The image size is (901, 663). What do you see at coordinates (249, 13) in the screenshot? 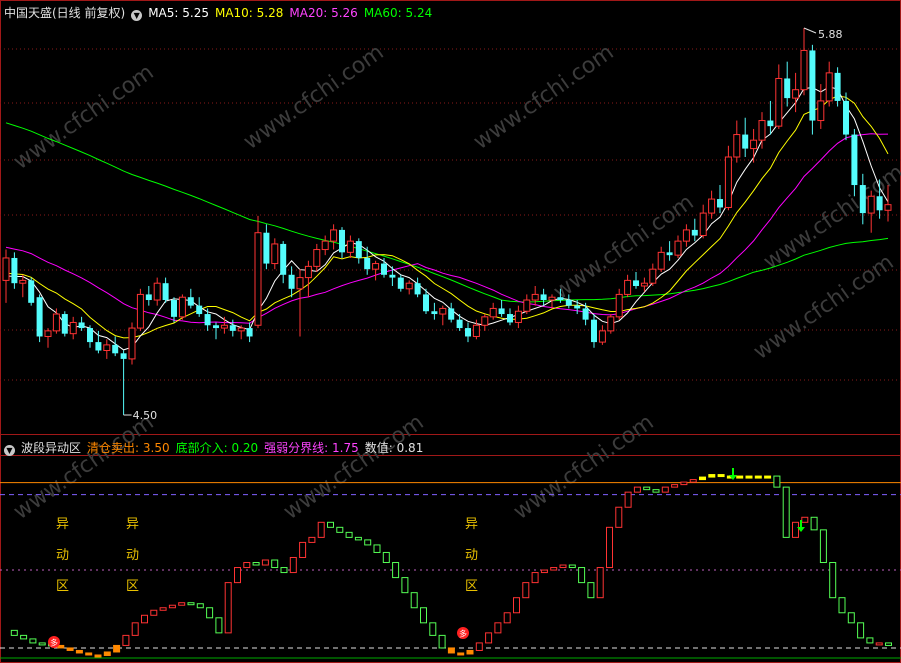
I see `ma10-label: MA10: 5.28` at bounding box center [249, 13].